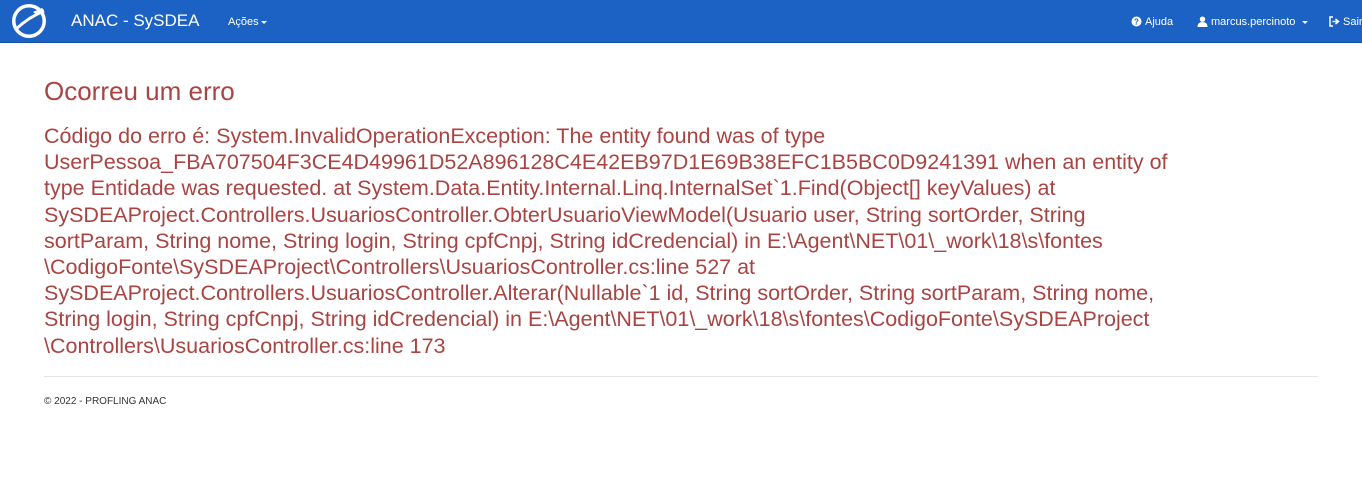  I want to click on footer-divider, so click(681, 376).